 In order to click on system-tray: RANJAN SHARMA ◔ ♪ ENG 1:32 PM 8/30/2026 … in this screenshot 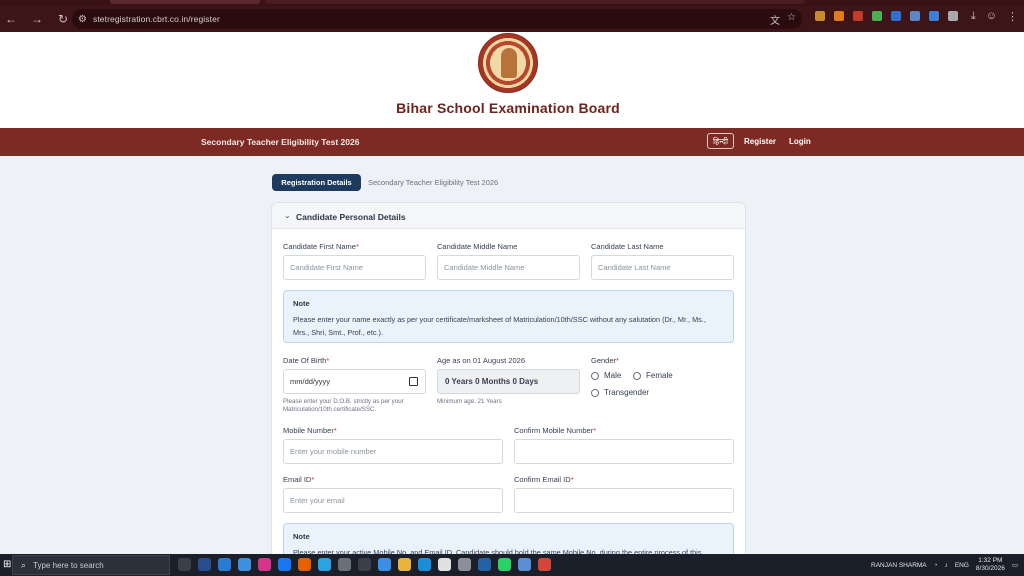, I will do `click(944, 565)`.